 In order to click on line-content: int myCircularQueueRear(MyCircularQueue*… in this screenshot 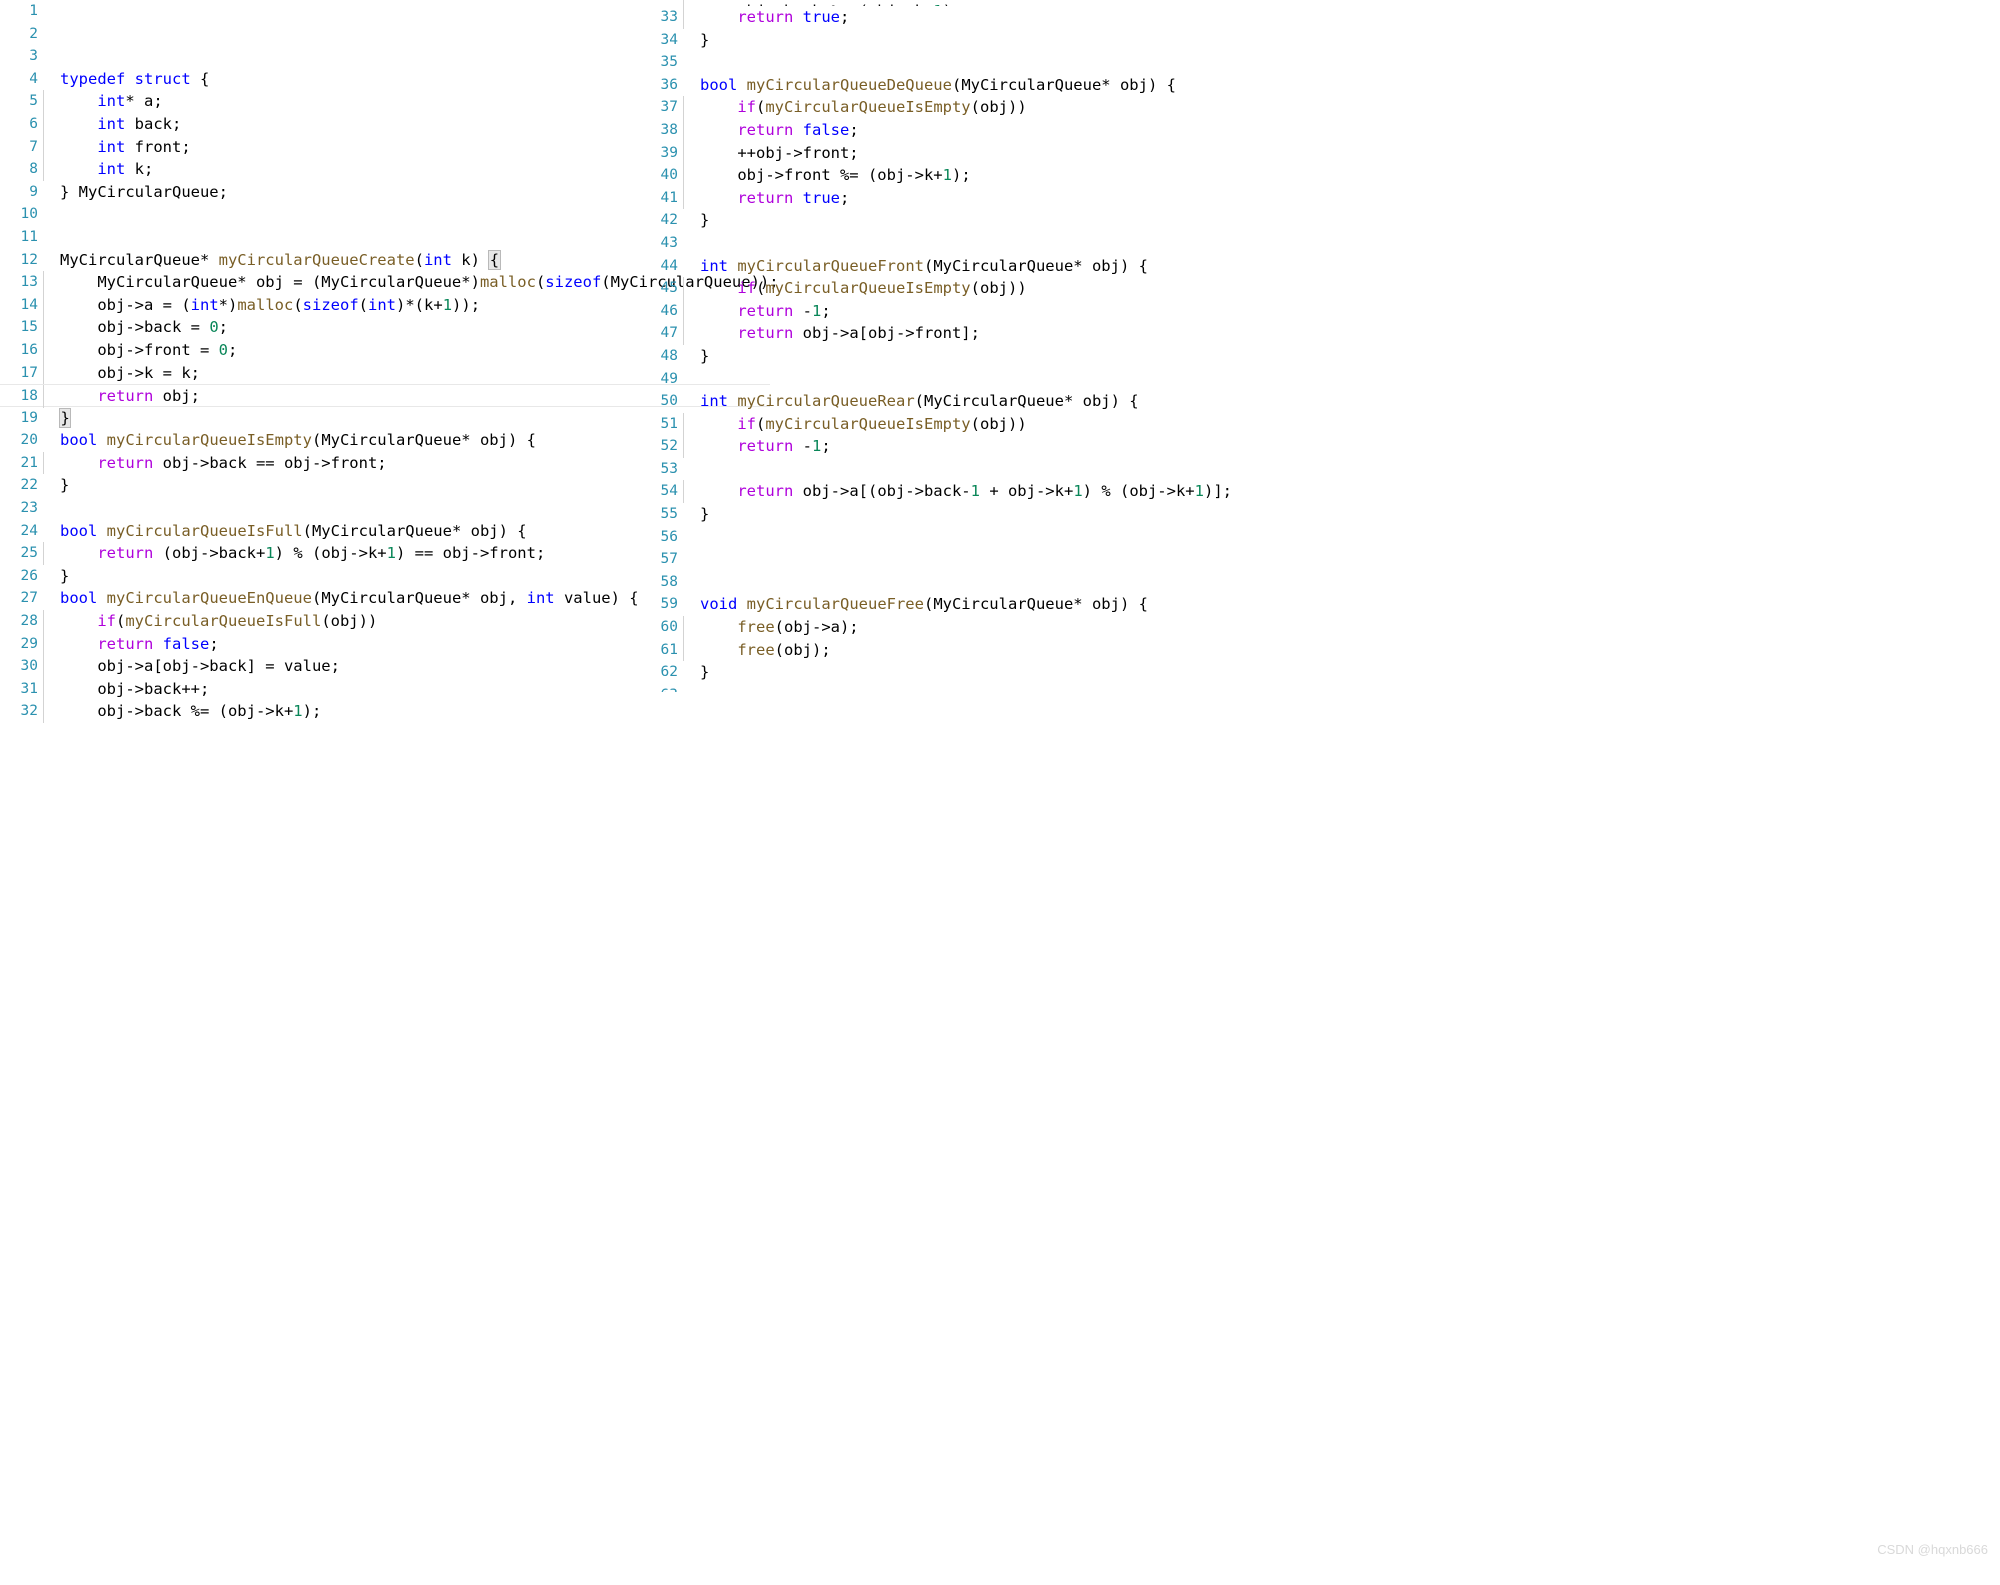, I will do `click(908, 401)`.